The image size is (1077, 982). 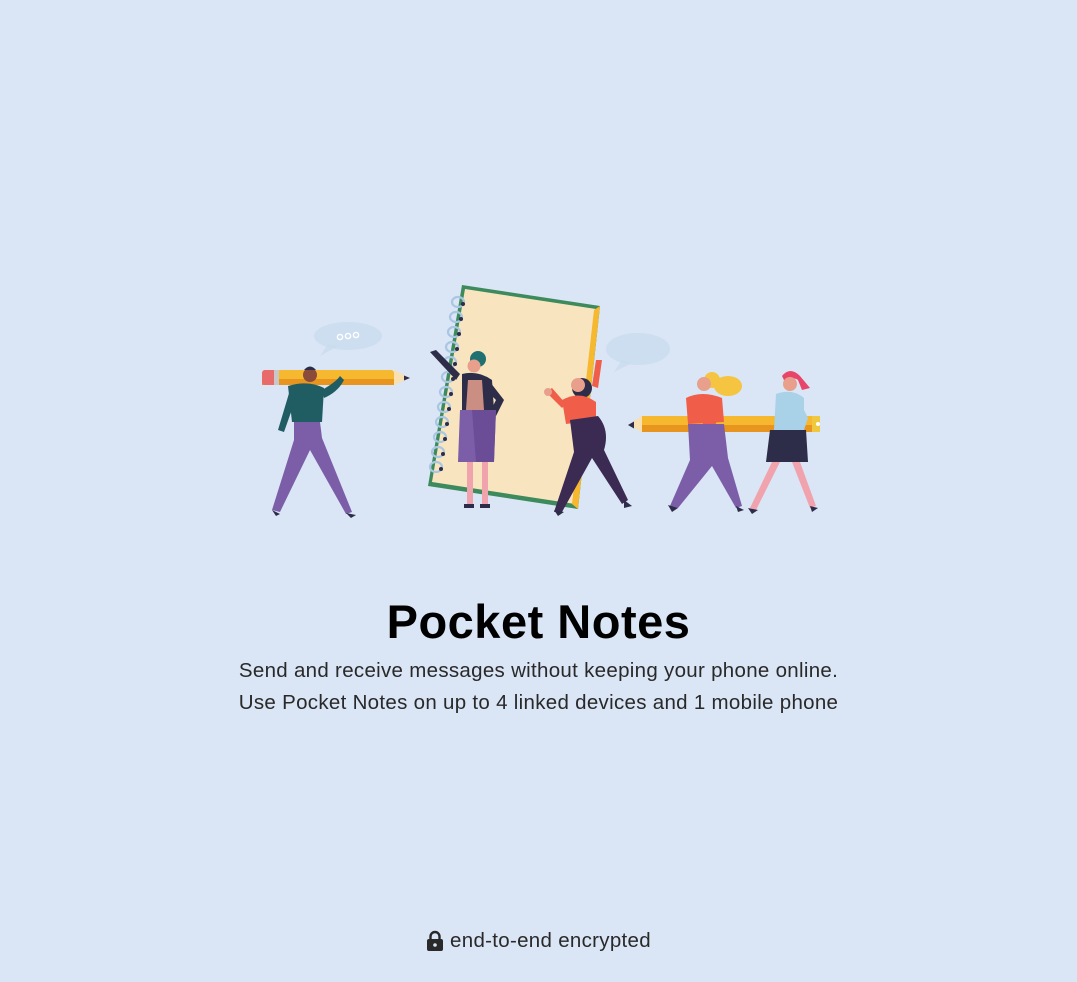 What do you see at coordinates (435, 940) in the screenshot?
I see `lock-icon` at bounding box center [435, 940].